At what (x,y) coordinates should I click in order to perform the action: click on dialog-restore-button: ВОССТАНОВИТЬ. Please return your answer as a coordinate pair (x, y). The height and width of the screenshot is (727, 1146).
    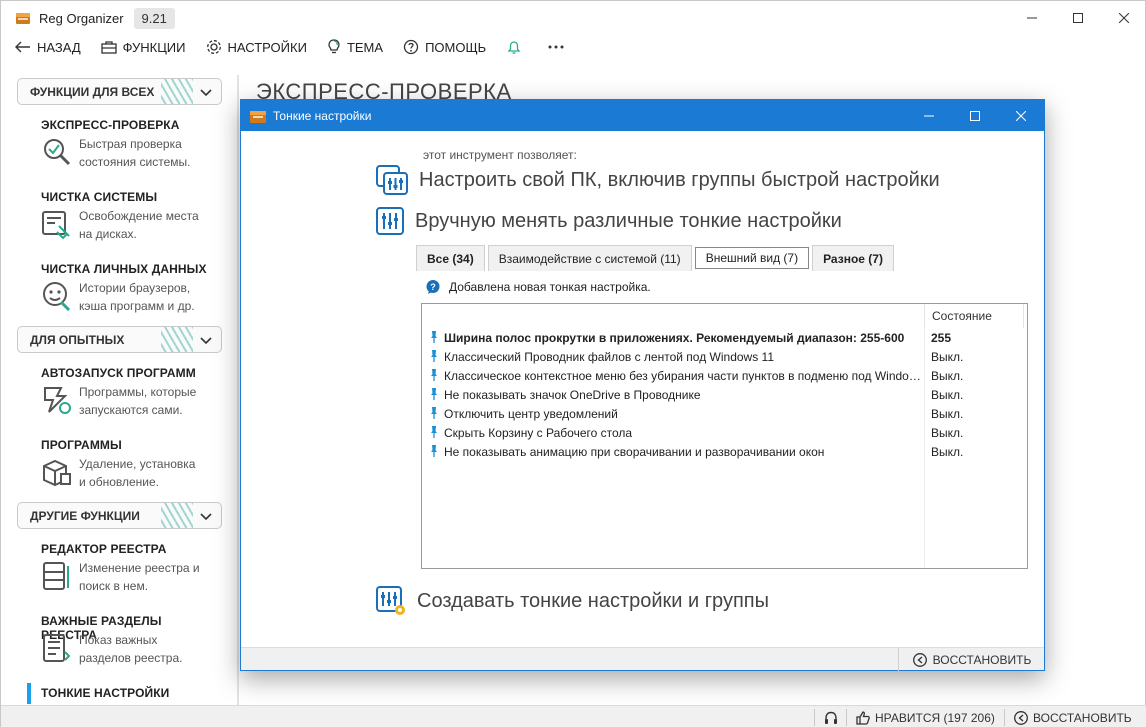
    Looking at the image, I should click on (971, 659).